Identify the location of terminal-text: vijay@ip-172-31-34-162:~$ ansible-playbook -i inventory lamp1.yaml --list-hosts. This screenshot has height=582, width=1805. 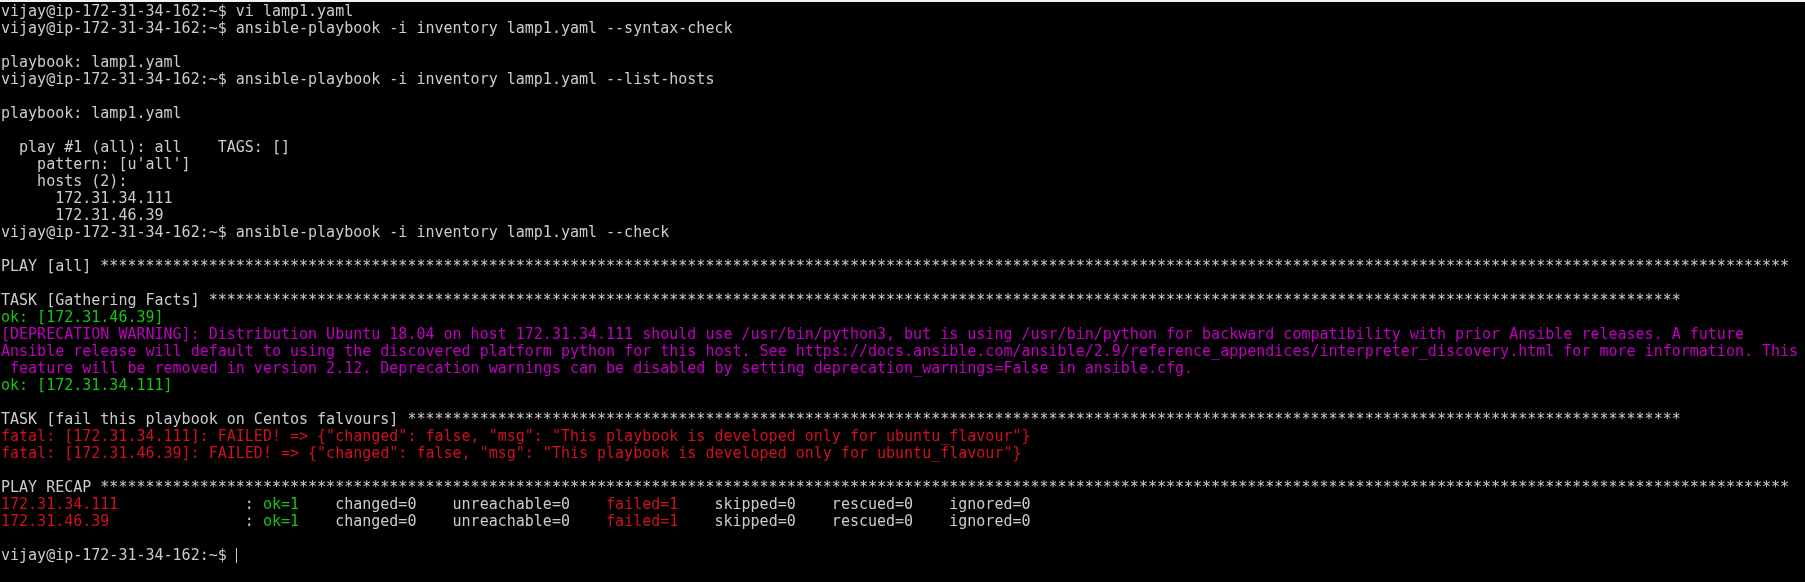
(358, 79).